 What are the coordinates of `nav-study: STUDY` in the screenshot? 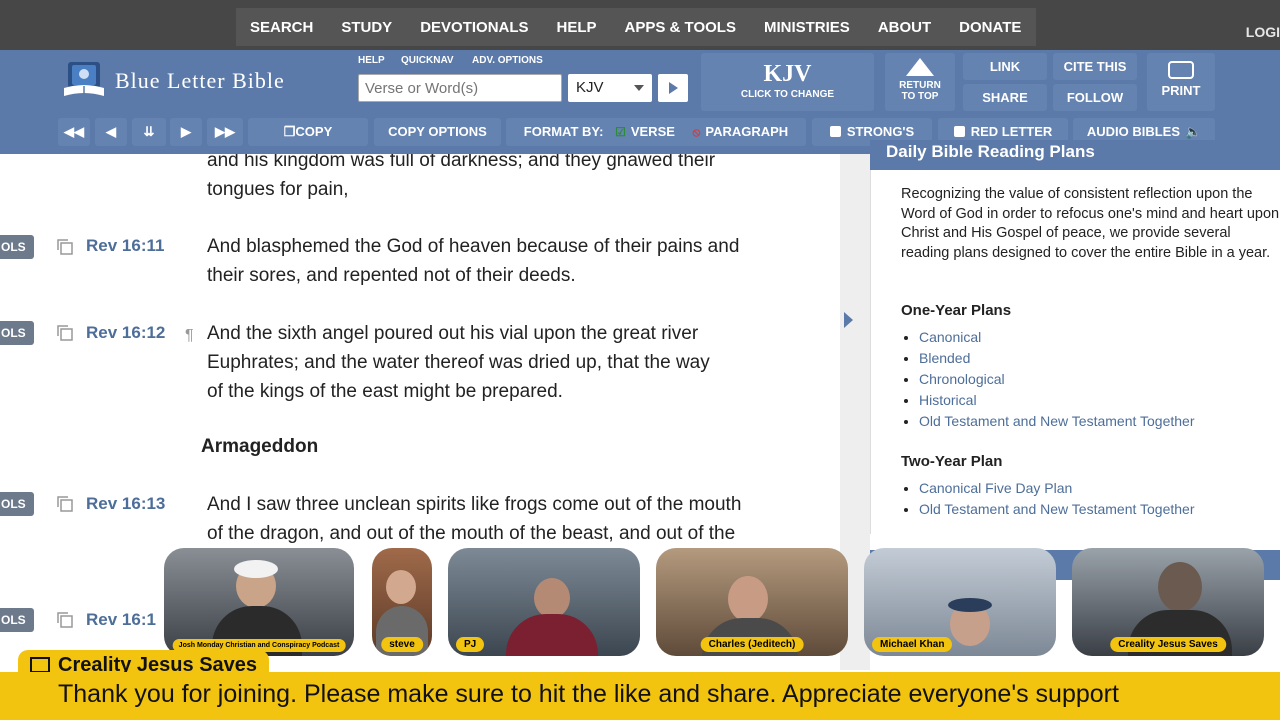 It's located at (366, 27).